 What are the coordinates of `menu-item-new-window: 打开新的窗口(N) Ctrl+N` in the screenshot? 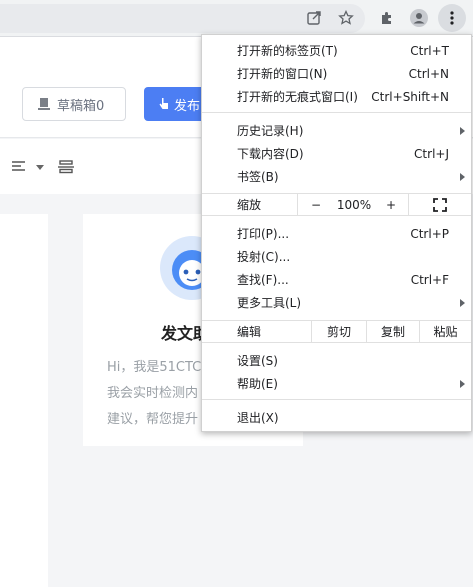 It's located at (336, 73).